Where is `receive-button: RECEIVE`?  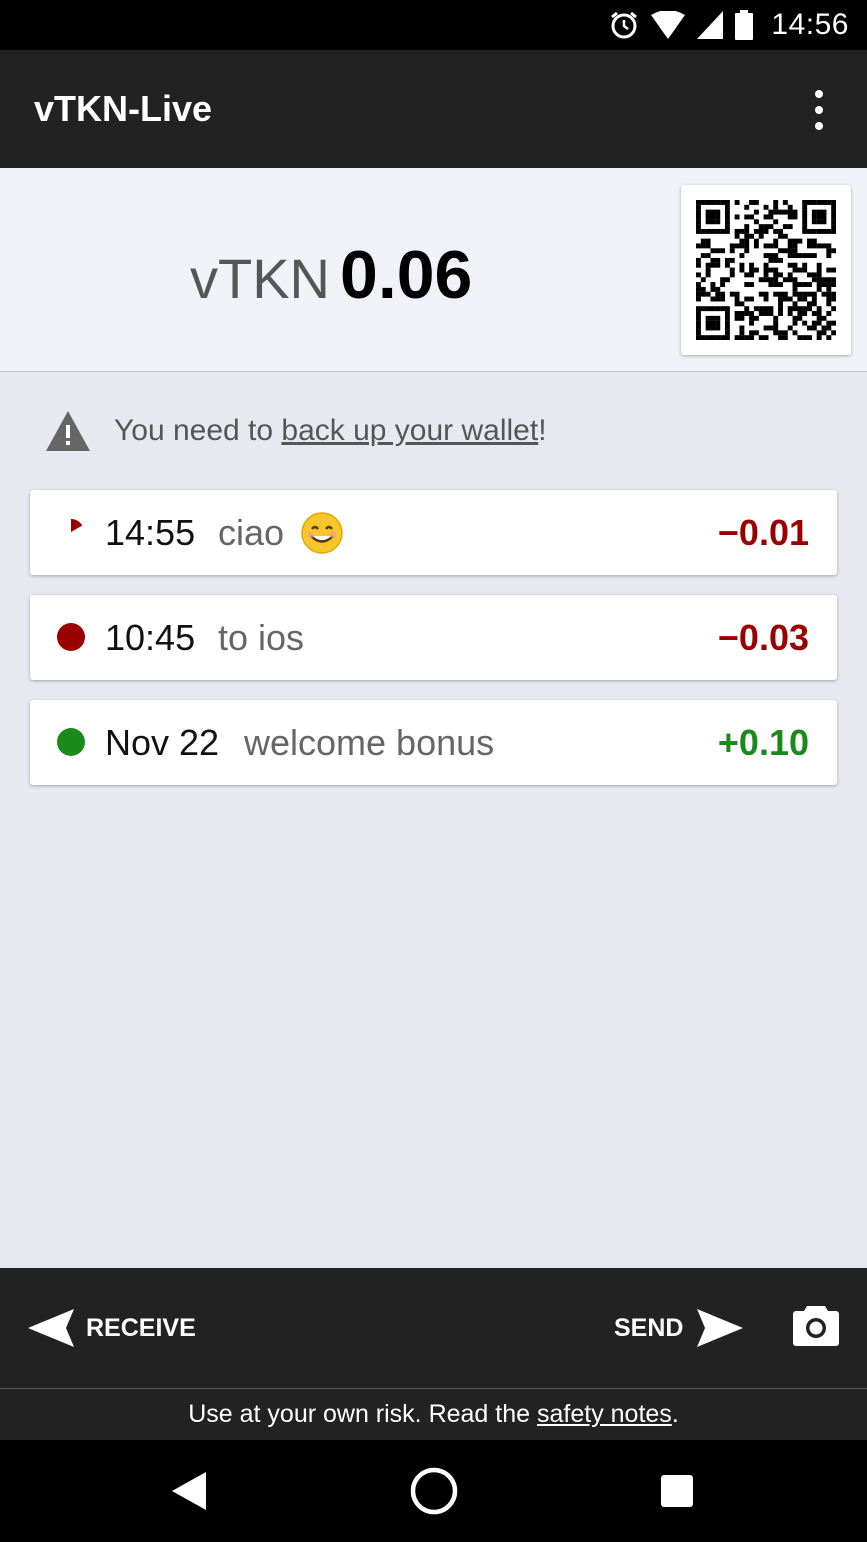
receive-button: RECEIVE is located at coordinates (112, 1328).